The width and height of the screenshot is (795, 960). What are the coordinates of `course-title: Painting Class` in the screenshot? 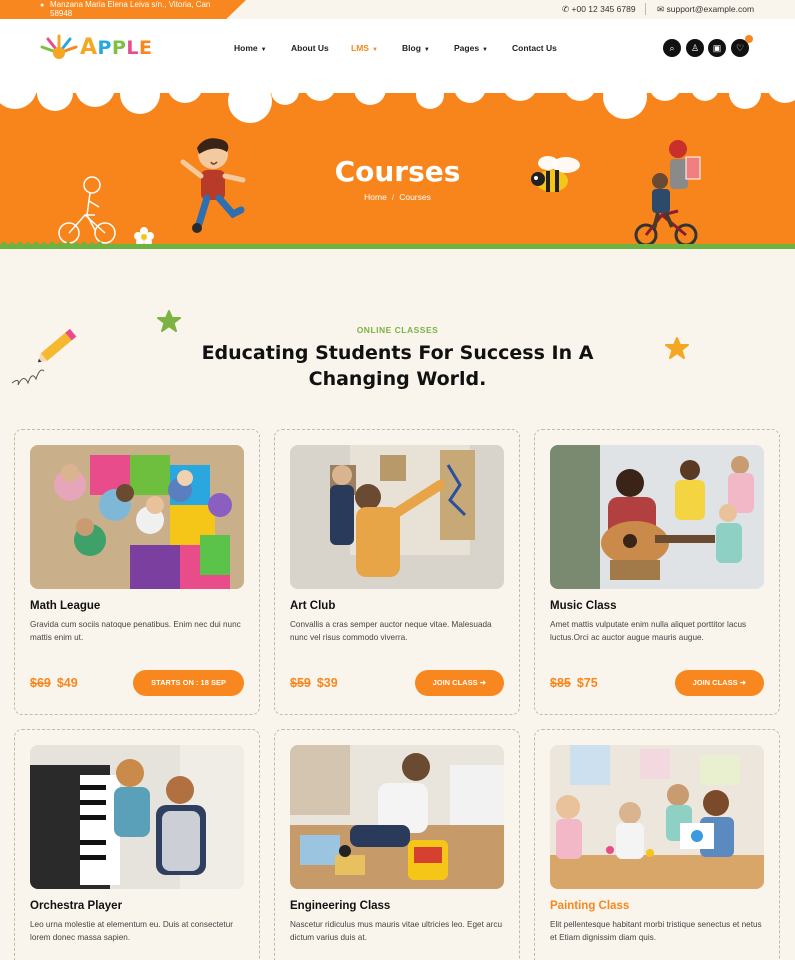 It's located at (589, 906).